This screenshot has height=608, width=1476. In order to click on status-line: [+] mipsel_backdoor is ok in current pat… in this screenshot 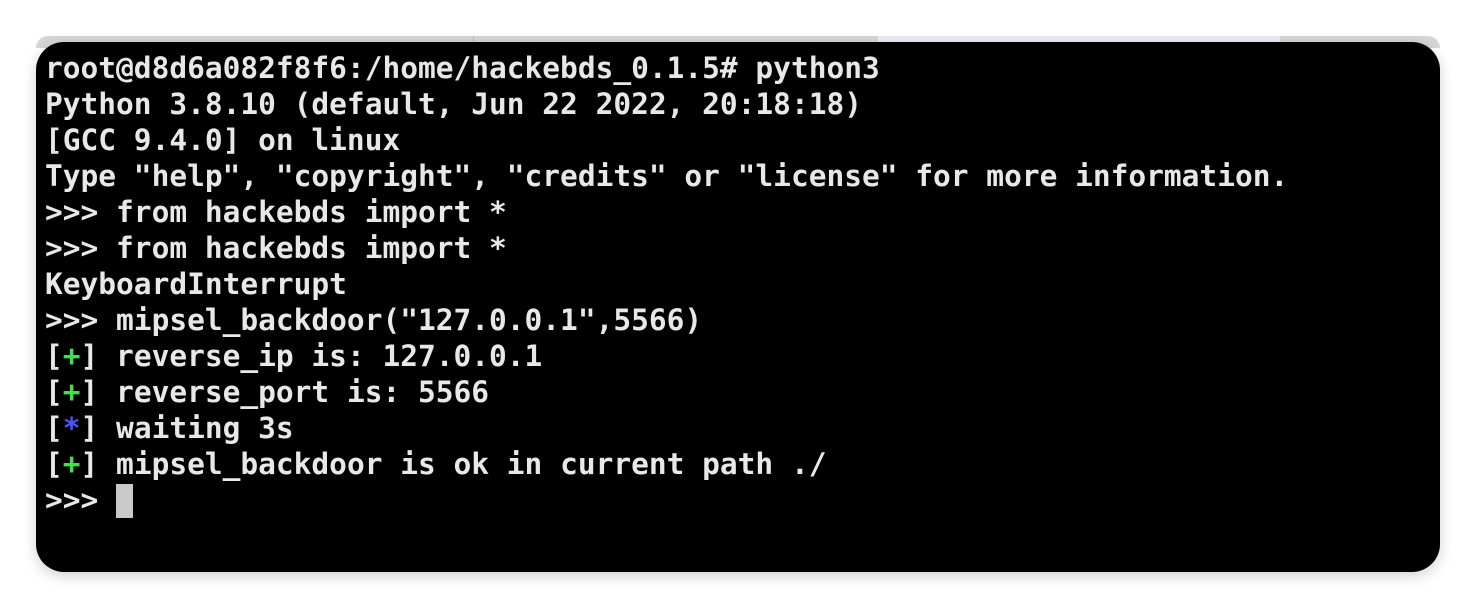, I will do `click(737, 464)`.